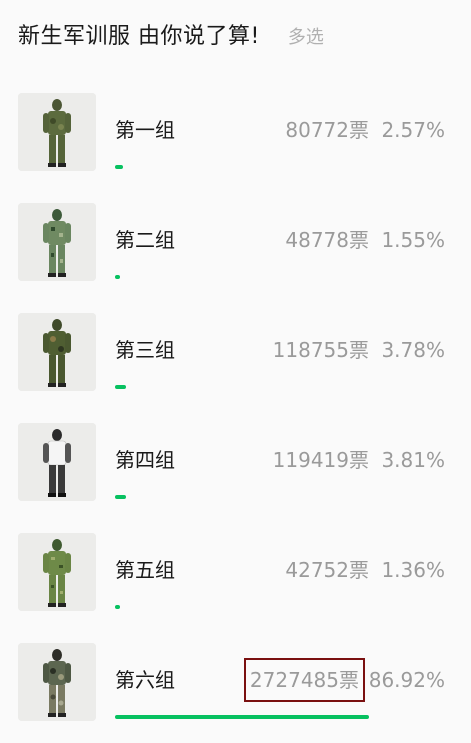  What do you see at coordinates (235, 465) in the screenshot?
I see `poll-option-4: 第四组 119419票 3.81%` at bounding box center [235, 465].